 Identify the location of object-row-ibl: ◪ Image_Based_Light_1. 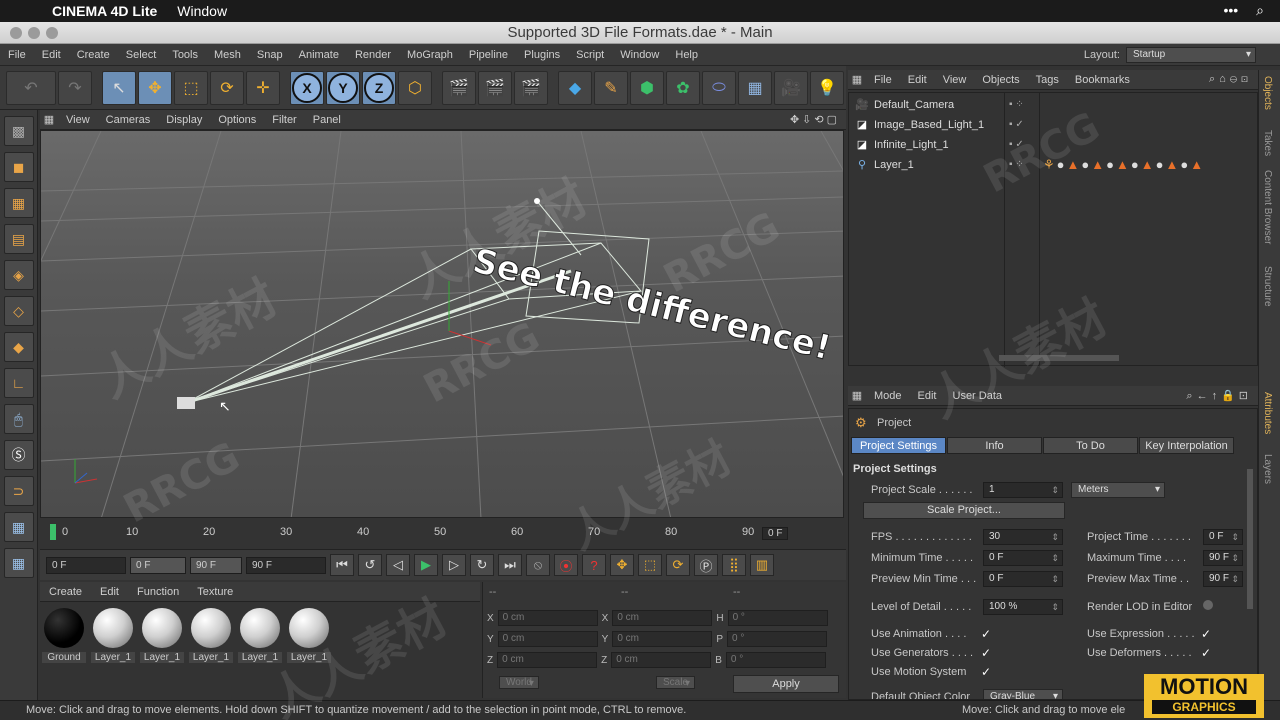
(919, 124).